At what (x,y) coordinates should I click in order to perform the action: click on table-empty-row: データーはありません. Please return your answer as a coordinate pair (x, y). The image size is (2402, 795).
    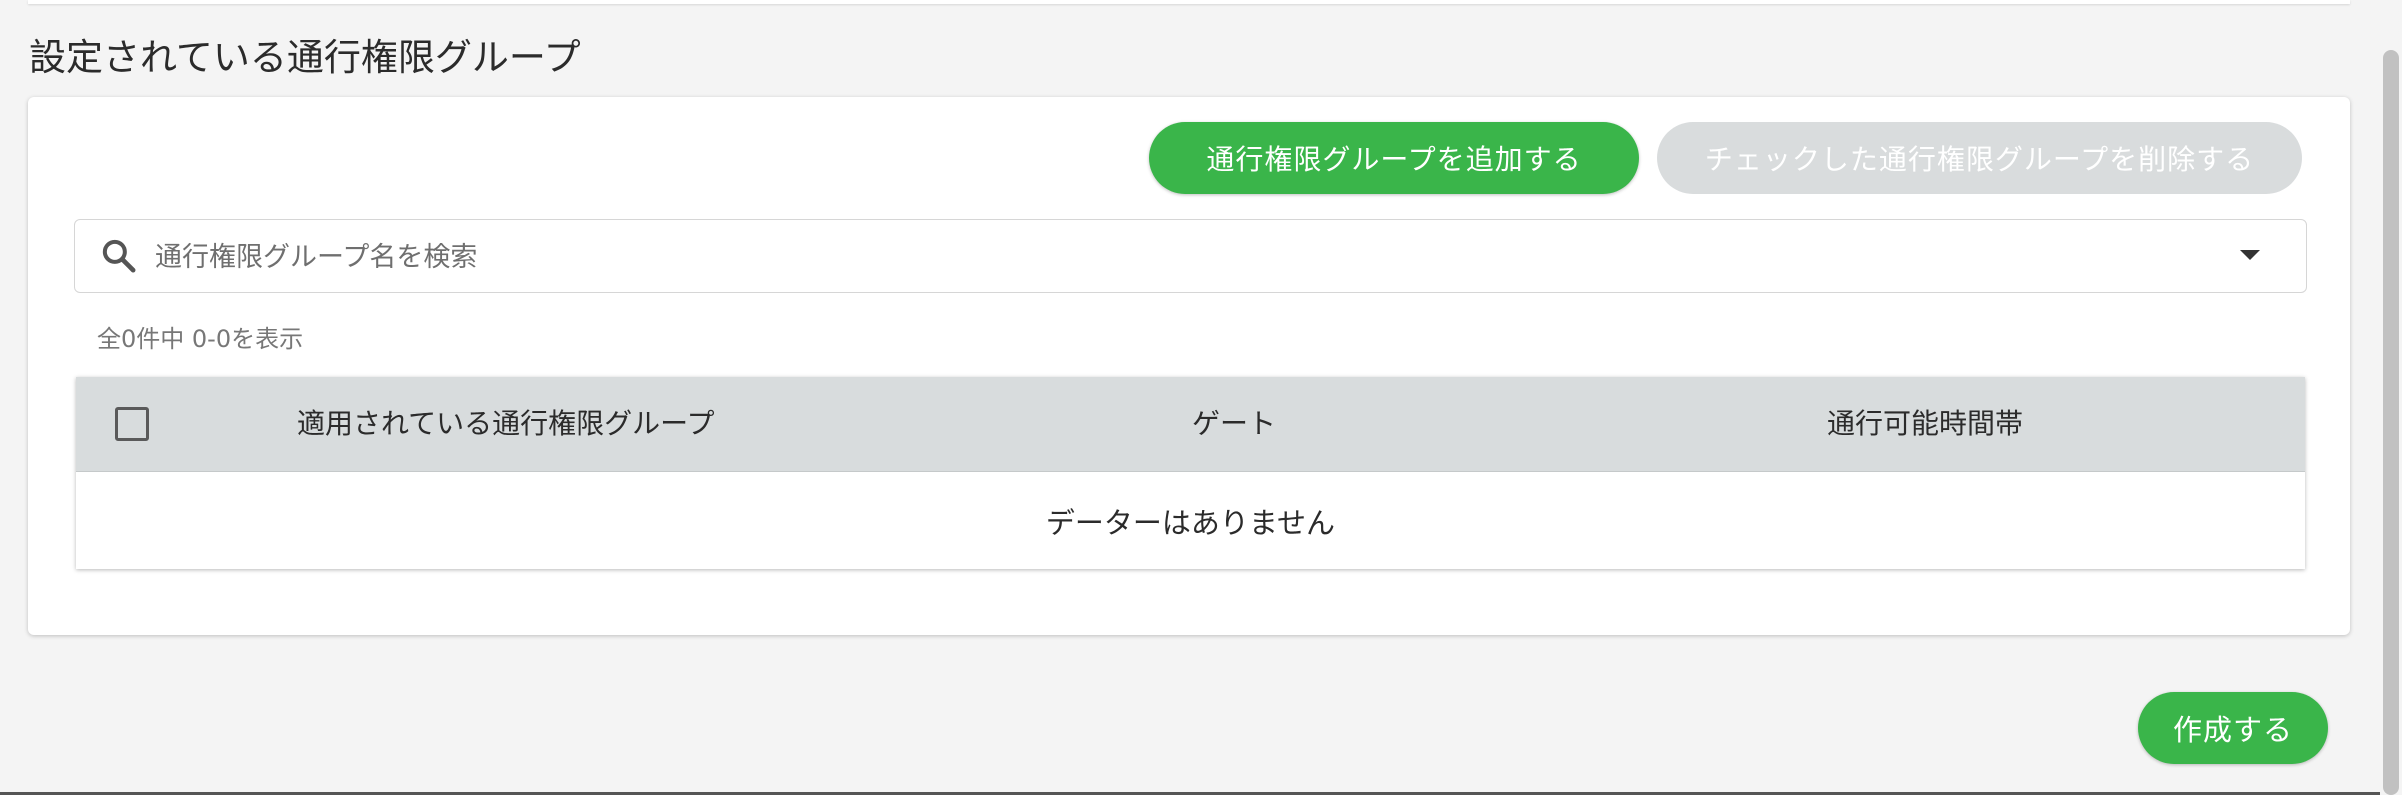
    Looking at the image, I should click on (1190, 522).